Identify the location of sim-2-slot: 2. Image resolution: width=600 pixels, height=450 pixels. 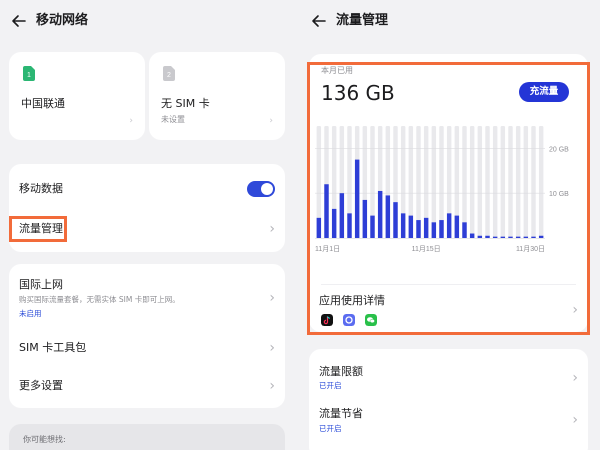
(169, 75).